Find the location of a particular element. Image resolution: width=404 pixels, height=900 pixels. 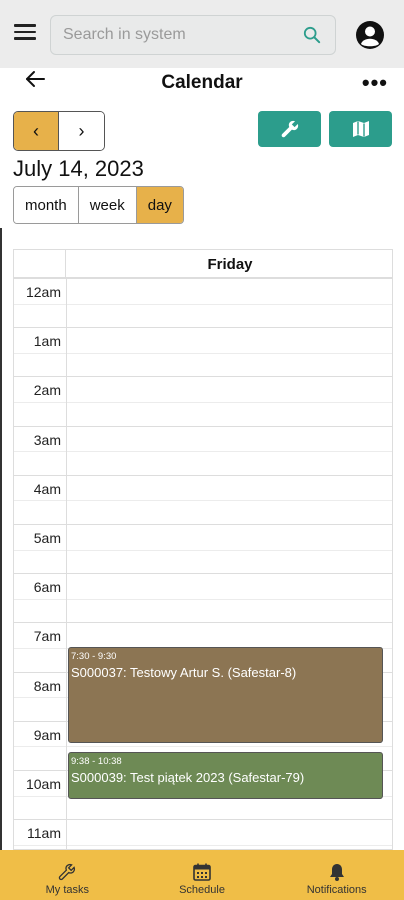

search-box is located at coordinates (193, 35).